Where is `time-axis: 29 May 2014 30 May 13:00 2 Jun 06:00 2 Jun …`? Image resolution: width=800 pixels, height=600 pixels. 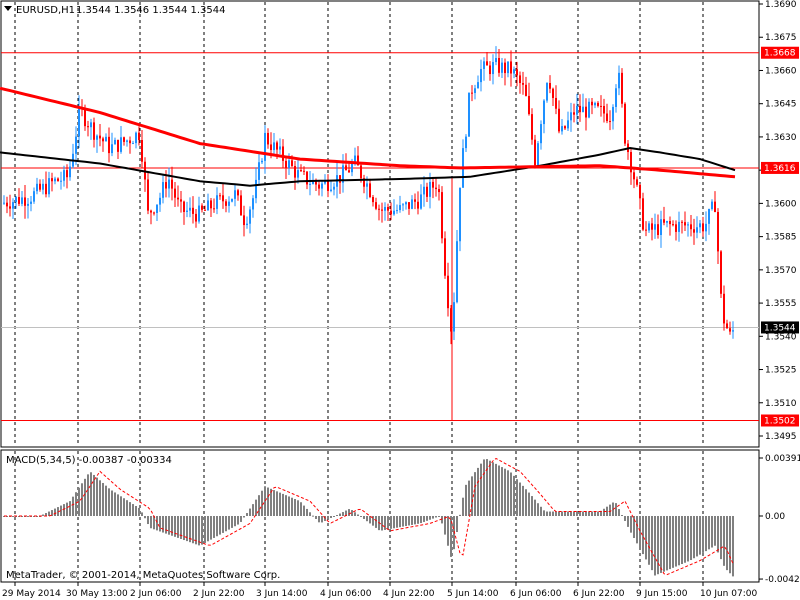
time-axis: 29 May 2014 30 May 13:00 2 Jun 06:00 2 Jun … is located at coordinates (379, 590).